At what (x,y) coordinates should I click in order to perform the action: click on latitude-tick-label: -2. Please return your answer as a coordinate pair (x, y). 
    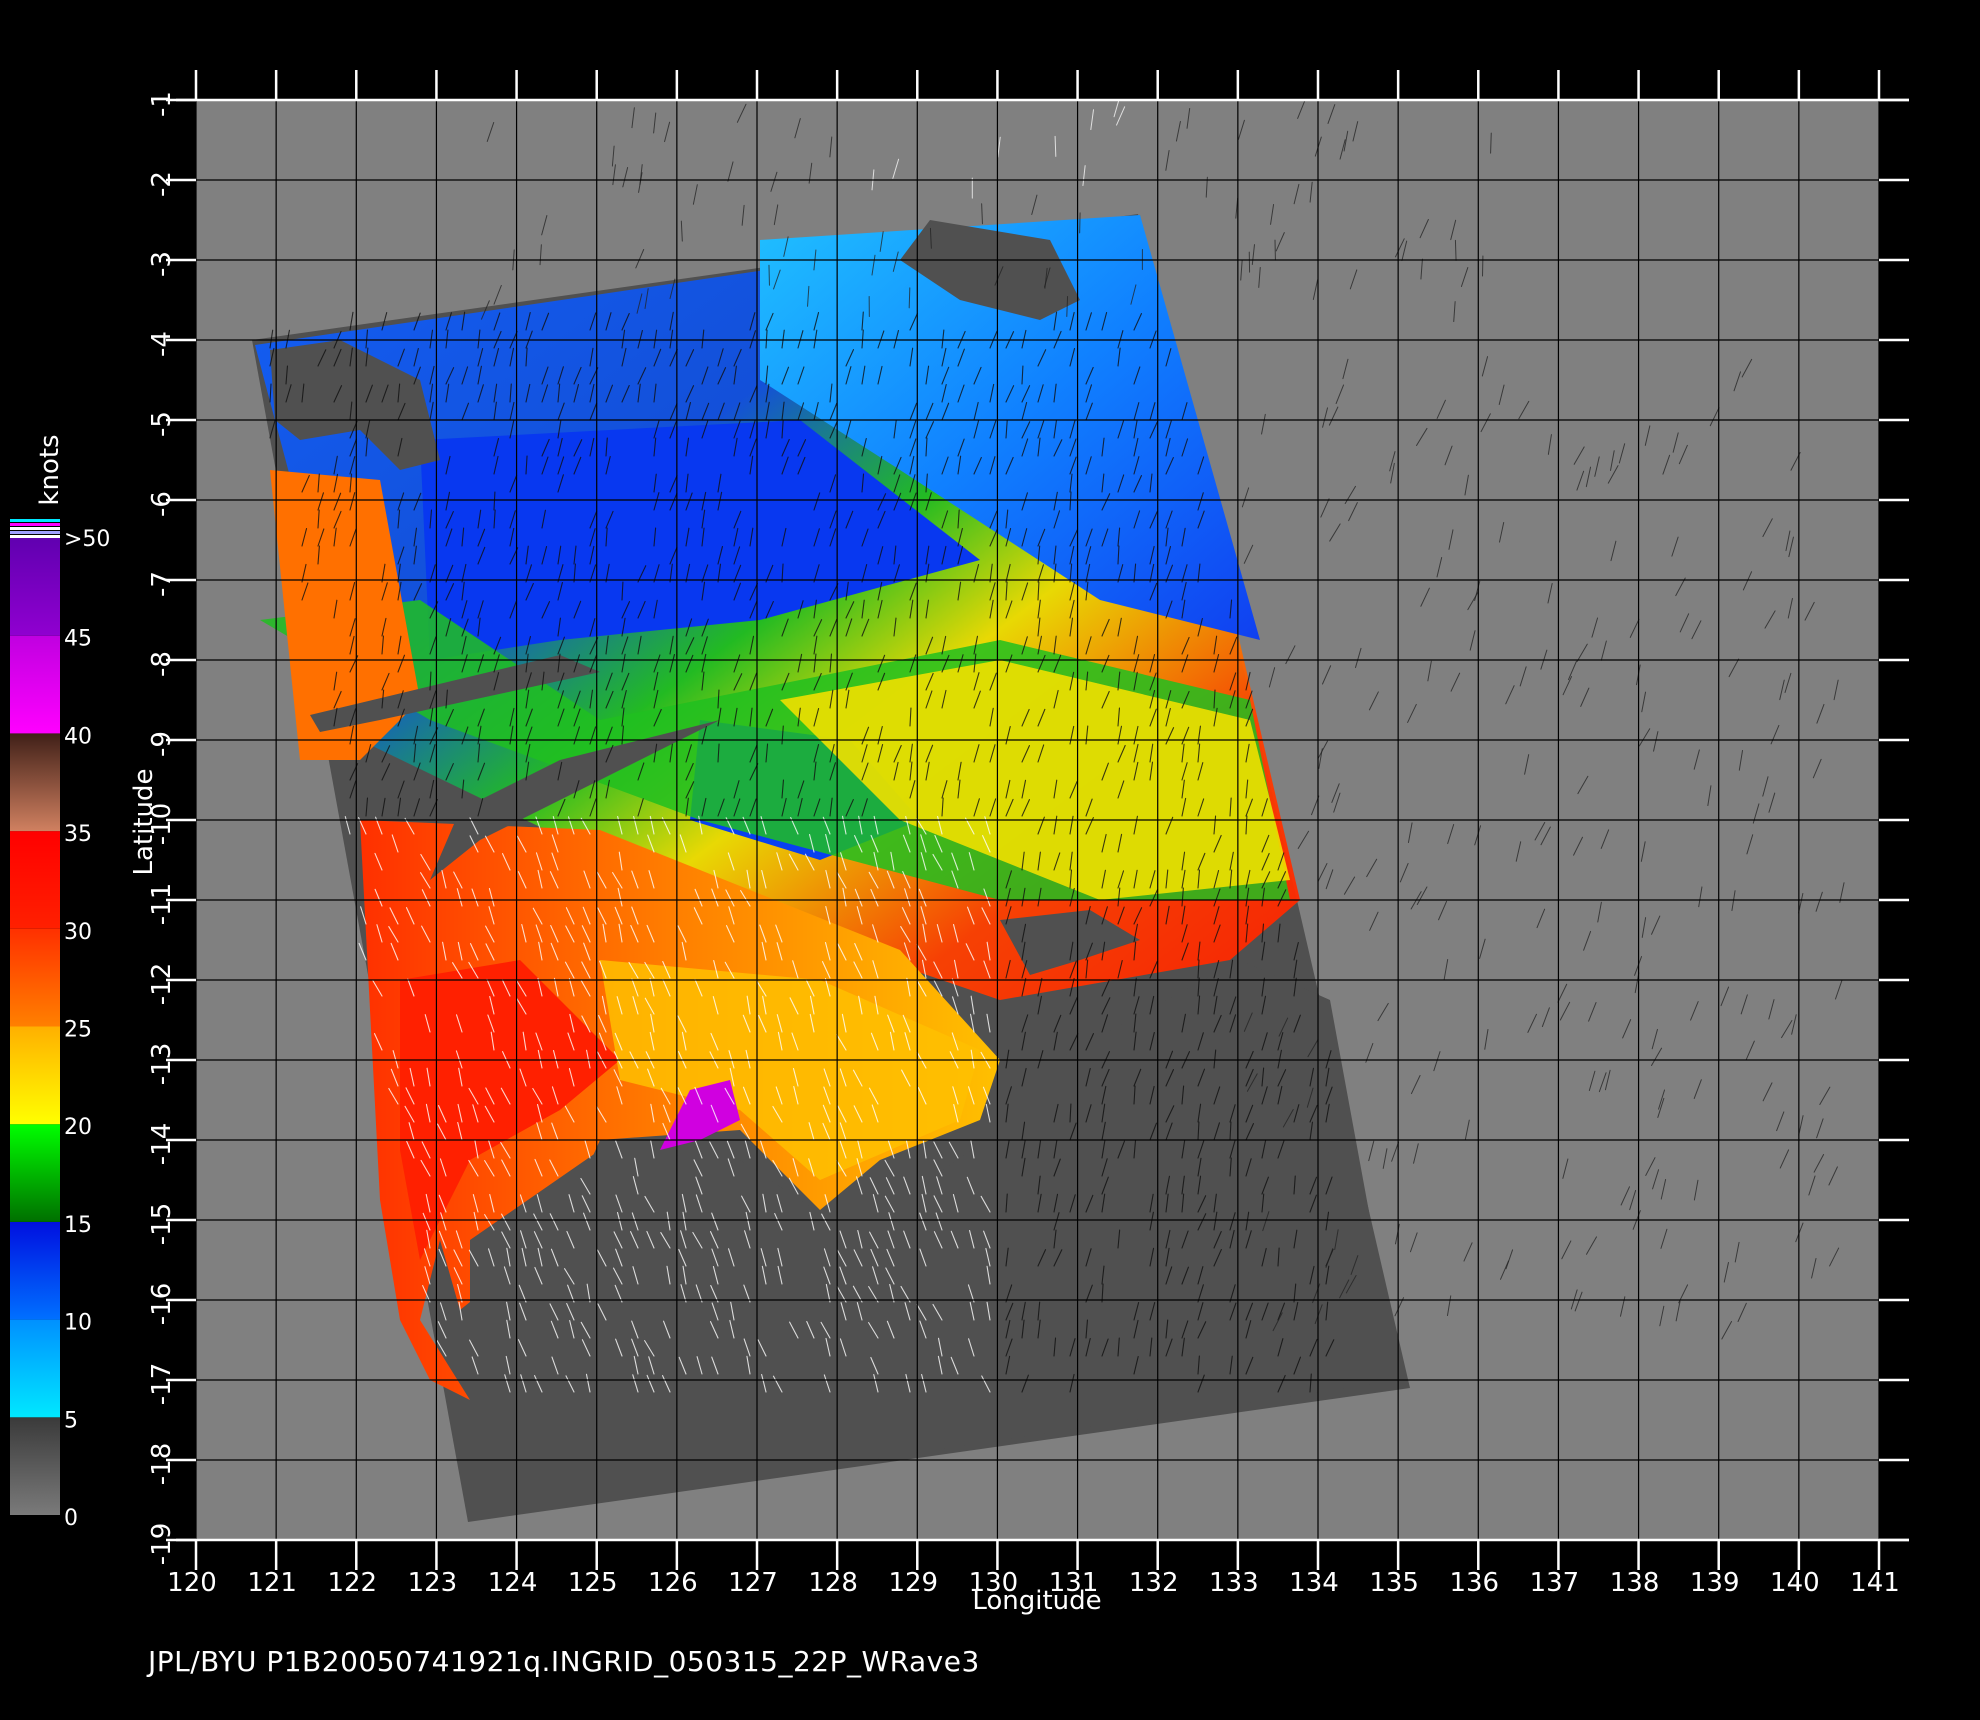
    Looking at the image, I should click on (162, 184).